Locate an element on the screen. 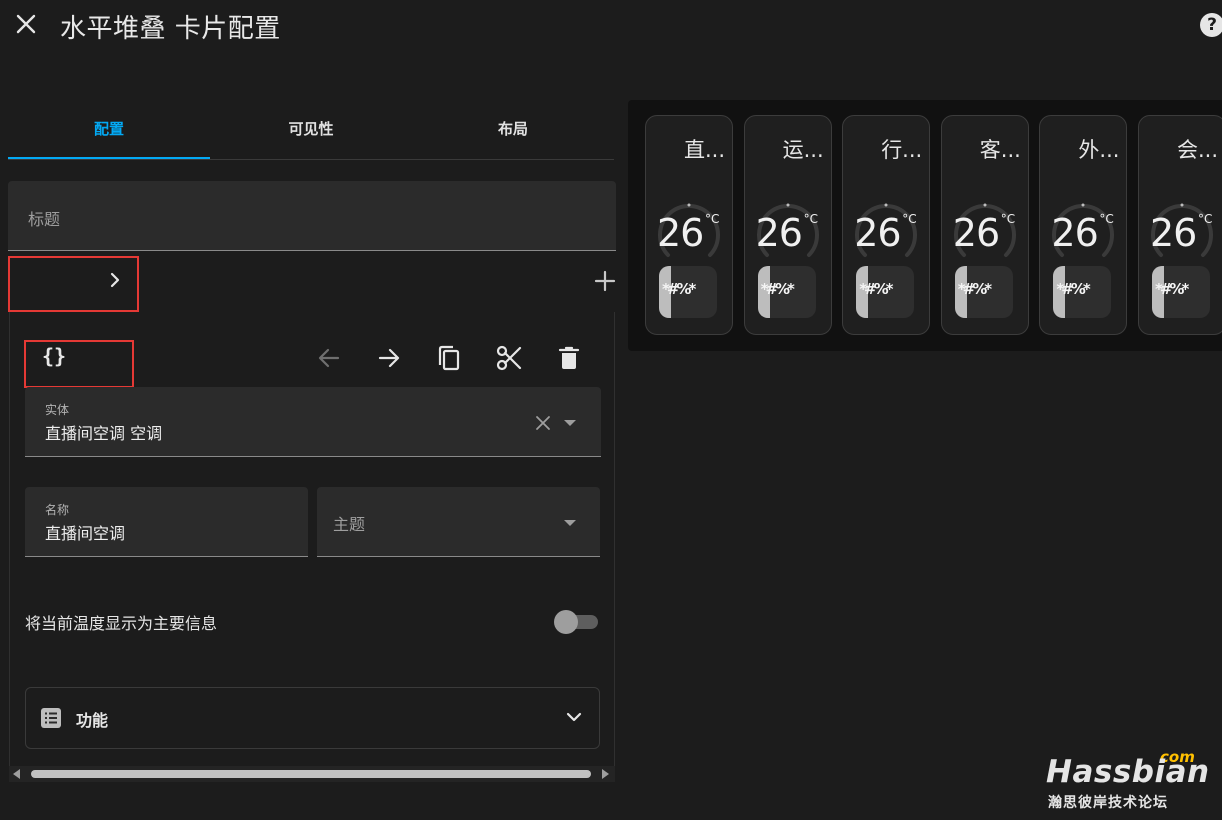  copy-button is located at coordinates (449, 358).